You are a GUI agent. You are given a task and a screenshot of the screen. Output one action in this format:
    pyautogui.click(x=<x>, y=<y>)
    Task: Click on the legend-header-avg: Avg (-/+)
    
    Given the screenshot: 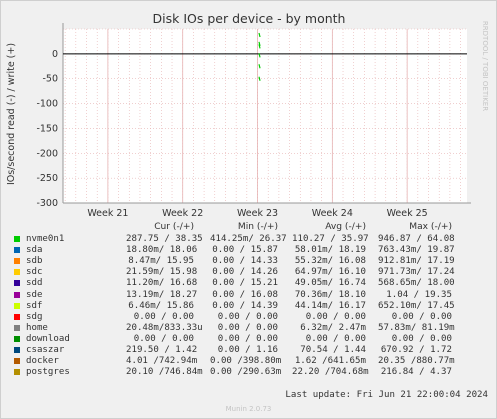 What is the action you would take?
    pyautogui.click(x=345, y=227)
    